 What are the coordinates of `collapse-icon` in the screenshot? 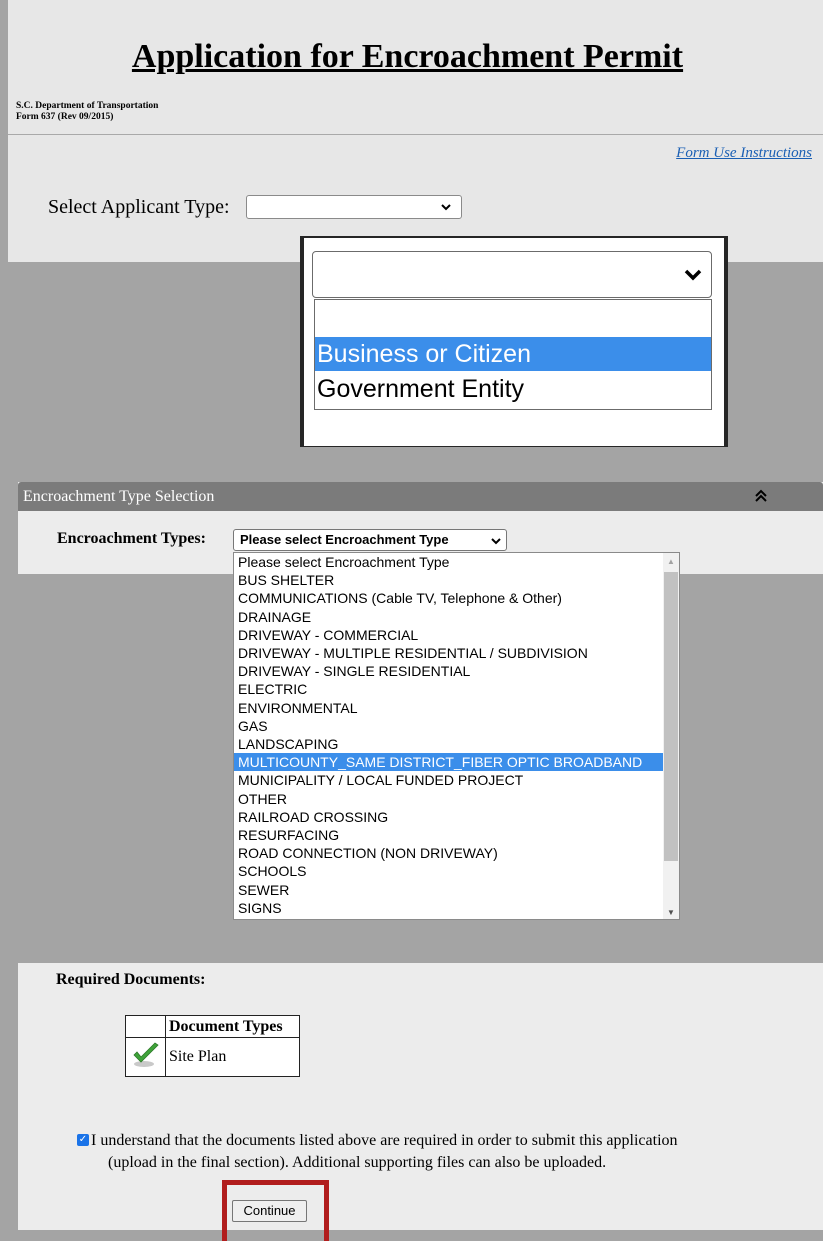 It's located at (761, 496).